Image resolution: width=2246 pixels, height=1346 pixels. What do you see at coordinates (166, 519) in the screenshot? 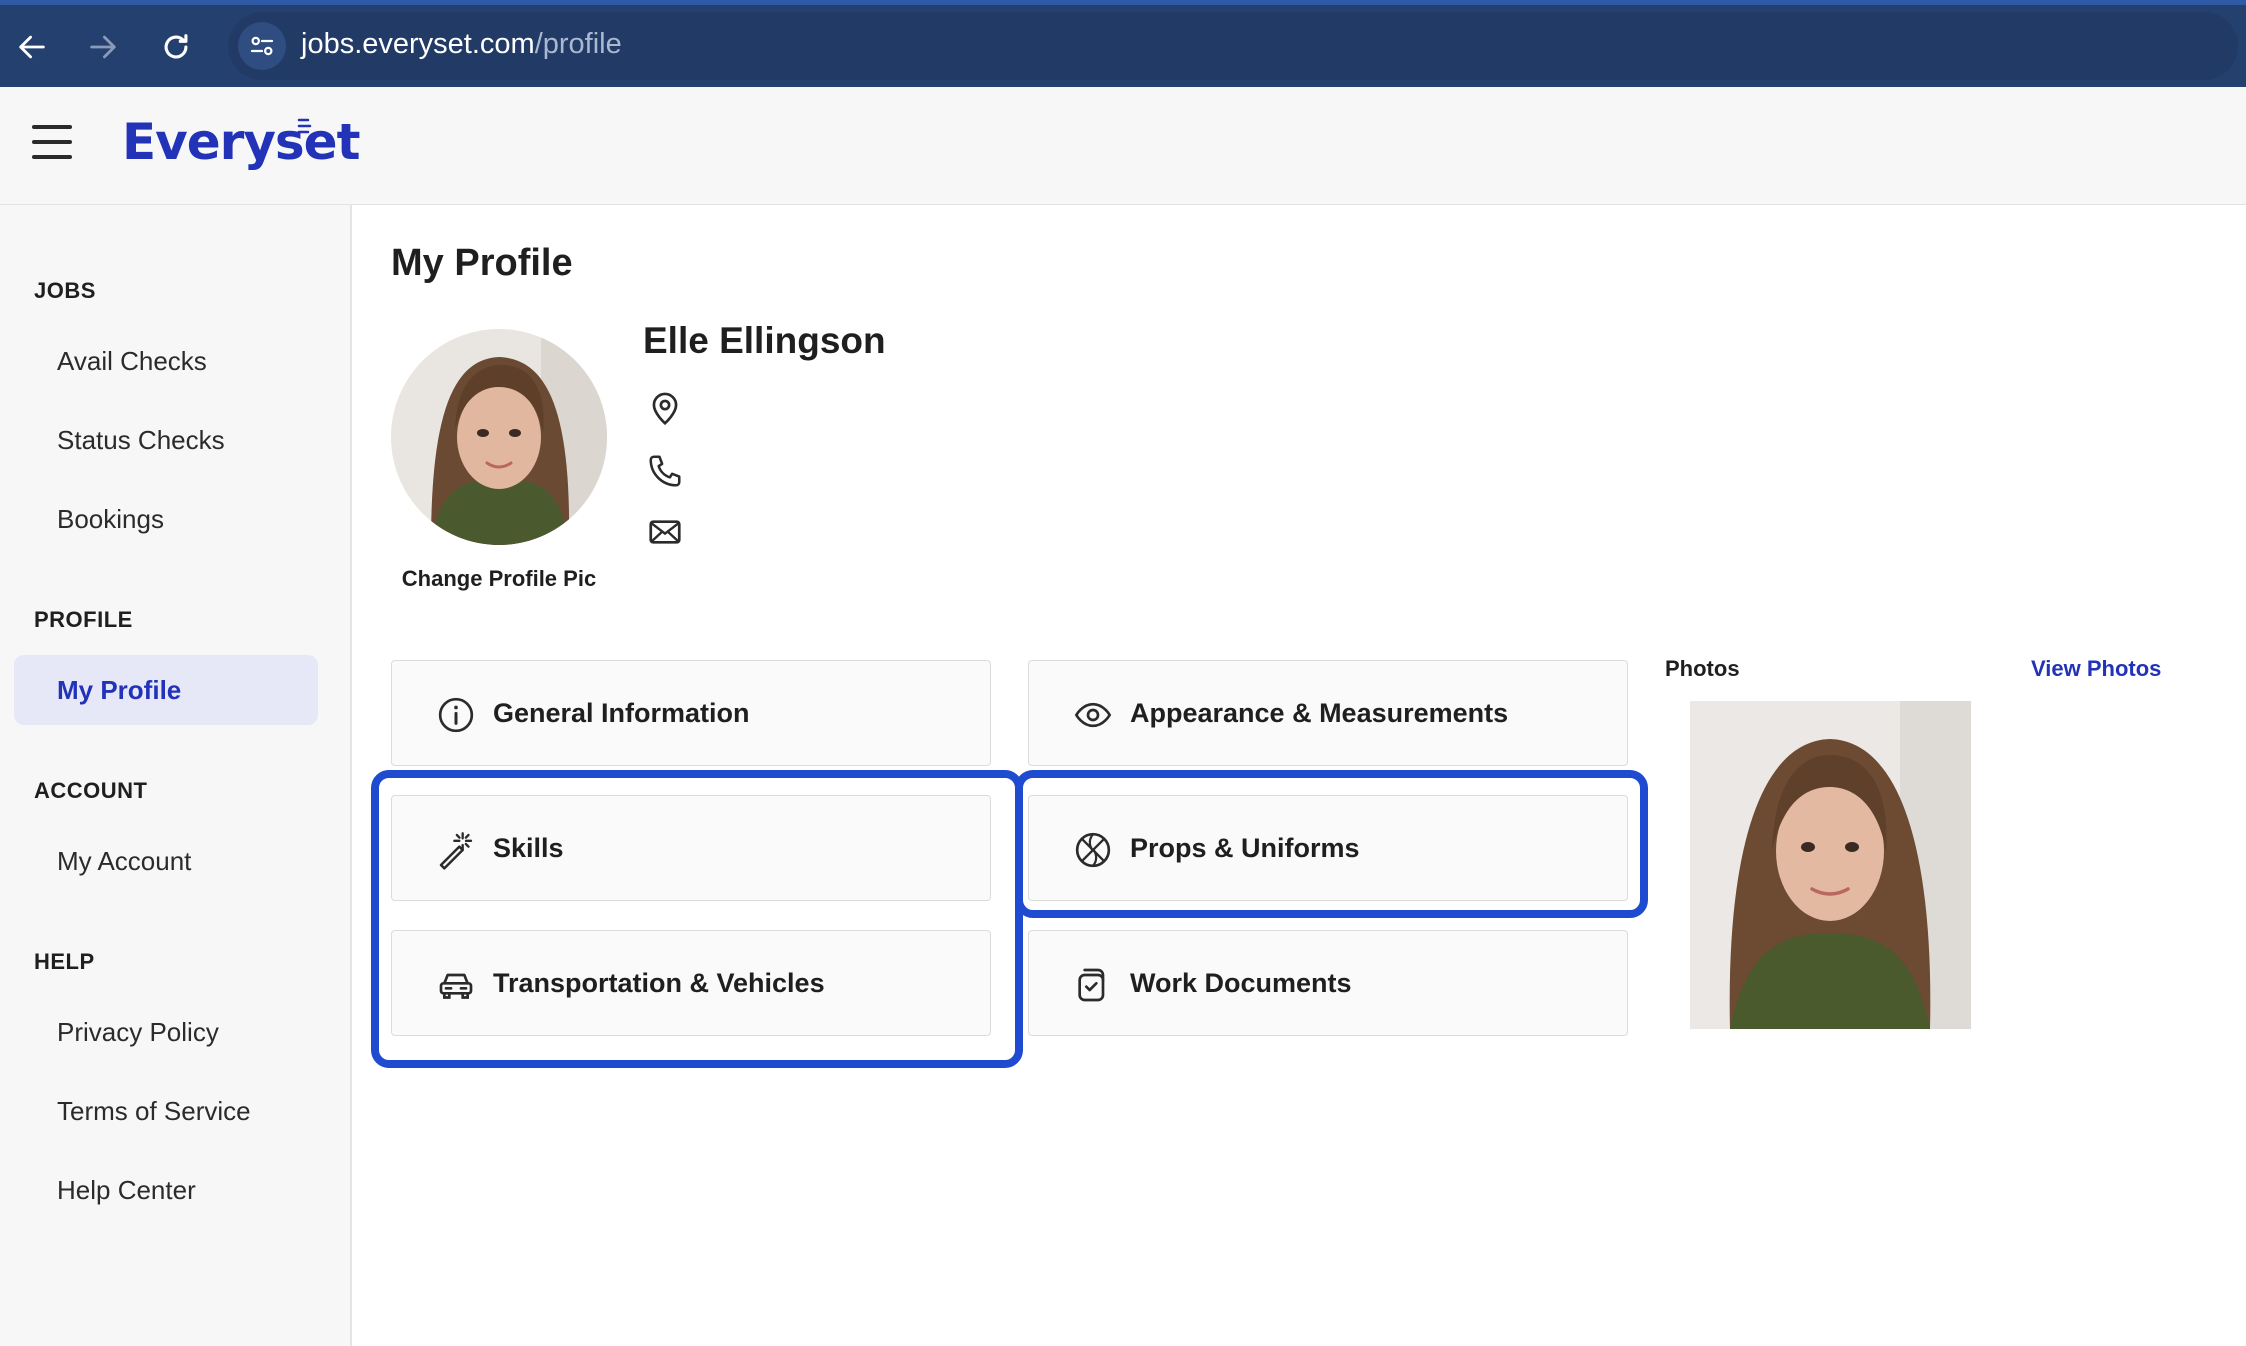
I see `sidebar-item-bookings: Bookings` at bounding box center [166, 519].